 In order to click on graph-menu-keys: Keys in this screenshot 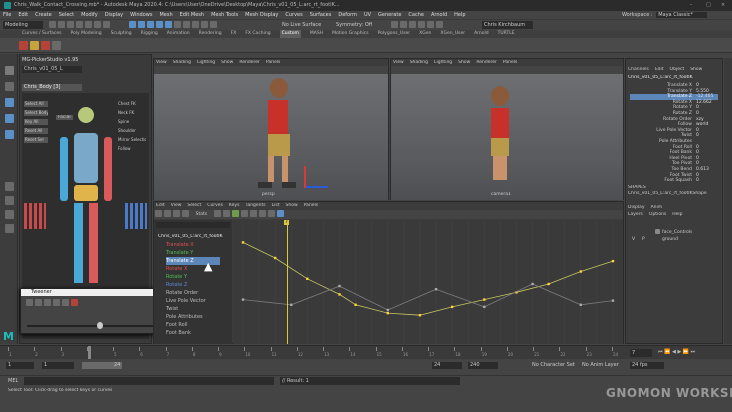, I will do `click(234, 205)`.